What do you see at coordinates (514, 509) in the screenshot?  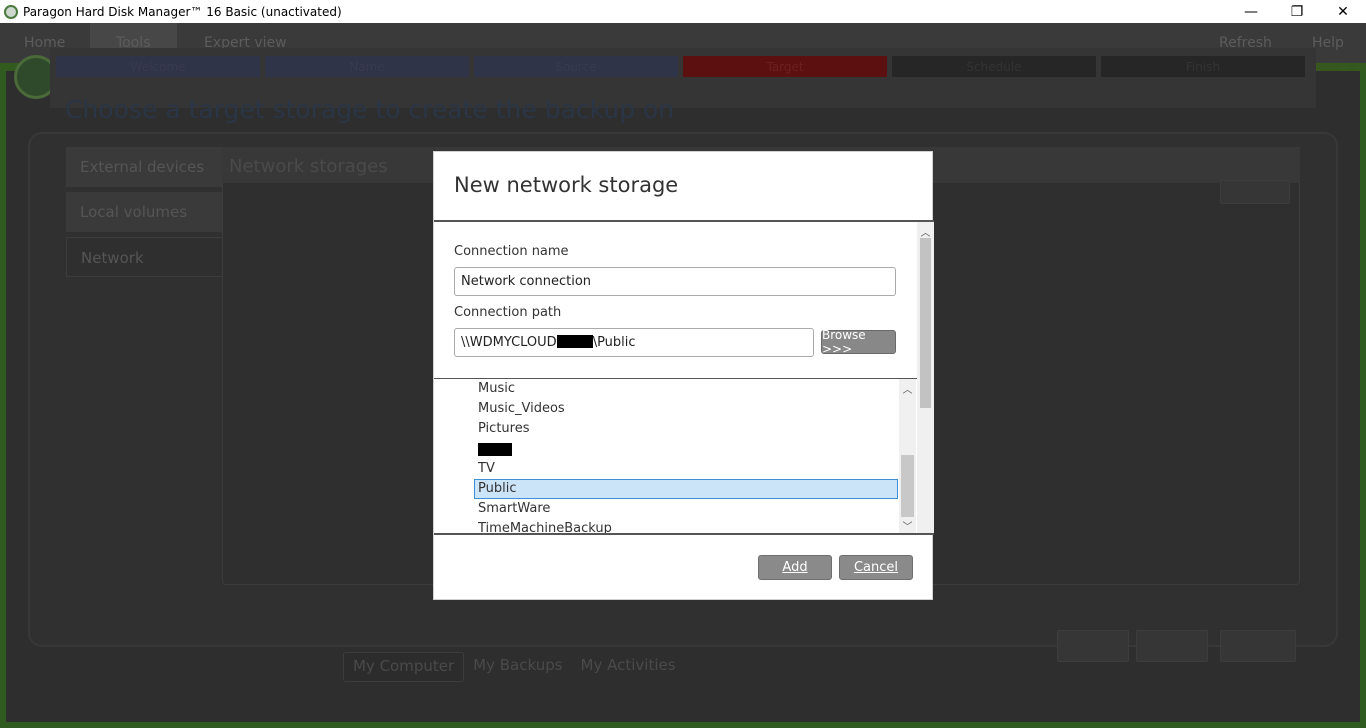 I see `tree-item-smartware: SmartWare` at bounding box center [514, 509].